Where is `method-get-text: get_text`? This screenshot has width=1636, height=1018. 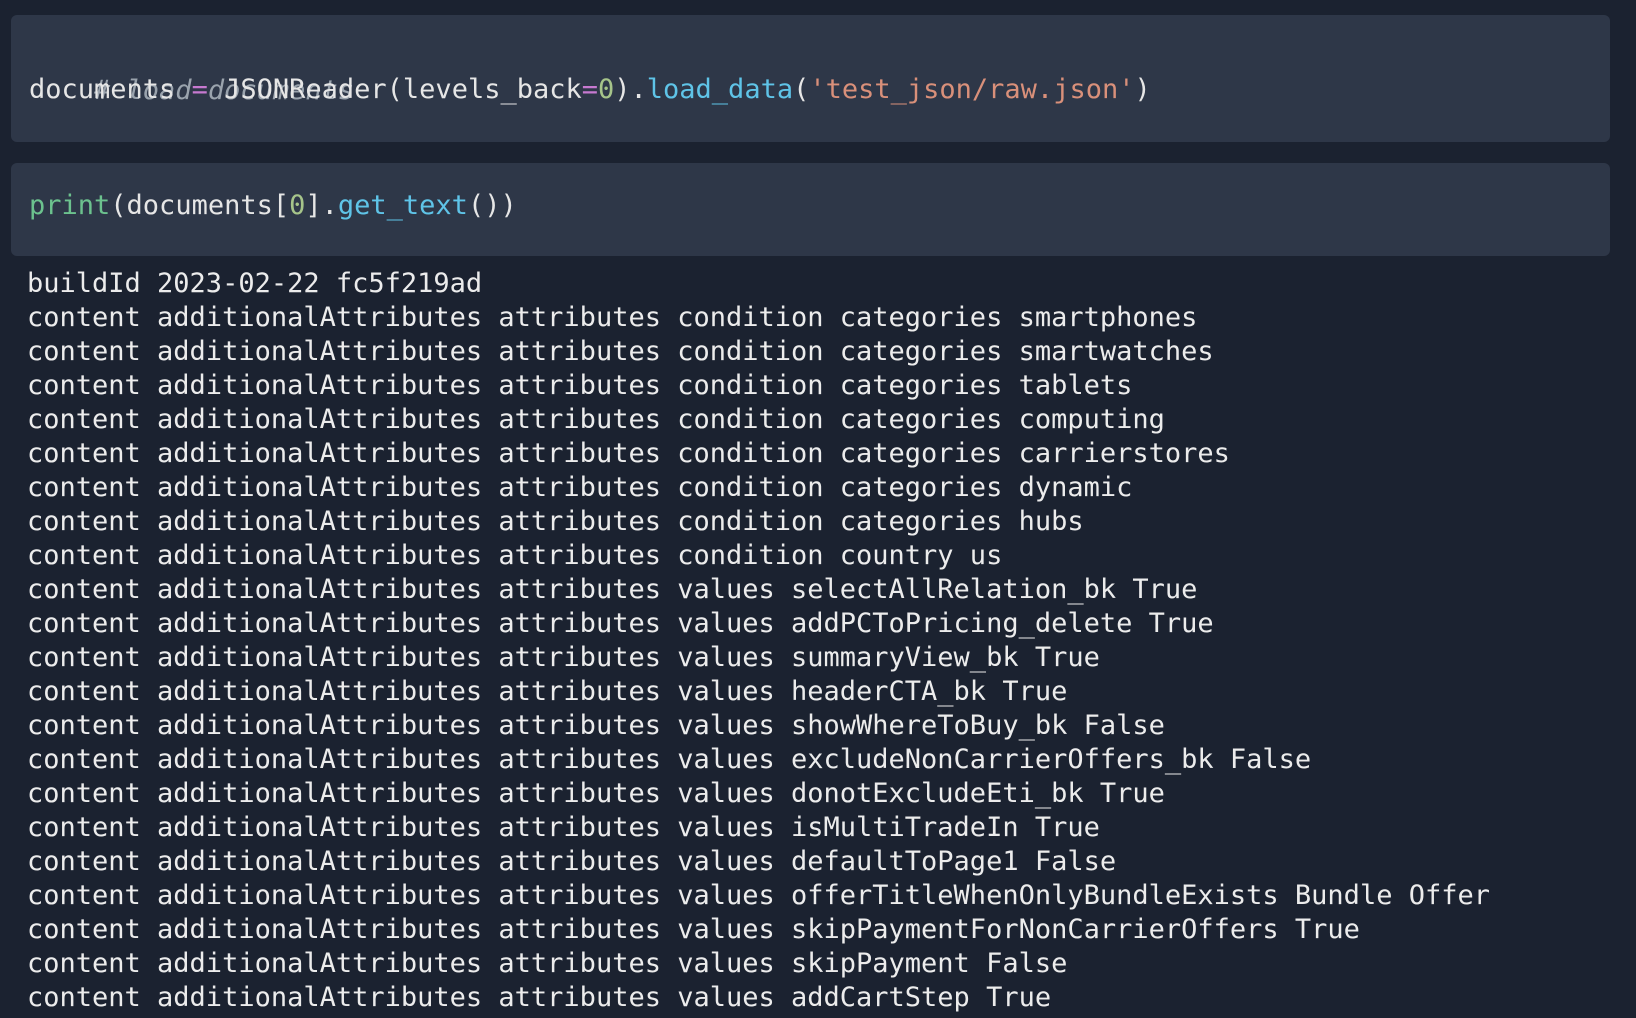
method-get-text: get_text is located at coordinates (402, 205).